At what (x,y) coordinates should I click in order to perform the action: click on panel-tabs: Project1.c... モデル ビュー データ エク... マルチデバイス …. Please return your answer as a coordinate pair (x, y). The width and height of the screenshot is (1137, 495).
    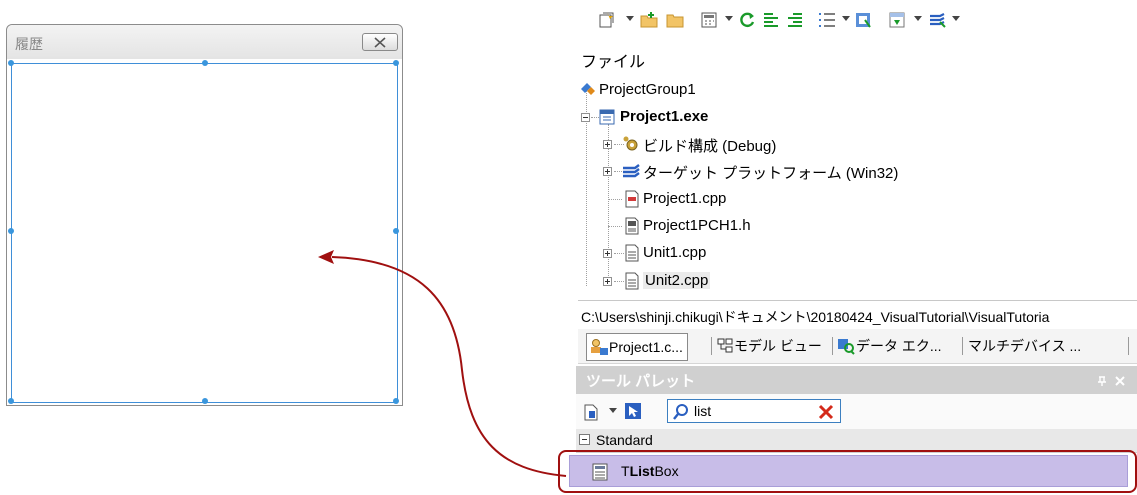
    Looking at the image, I should click on (857, 346).